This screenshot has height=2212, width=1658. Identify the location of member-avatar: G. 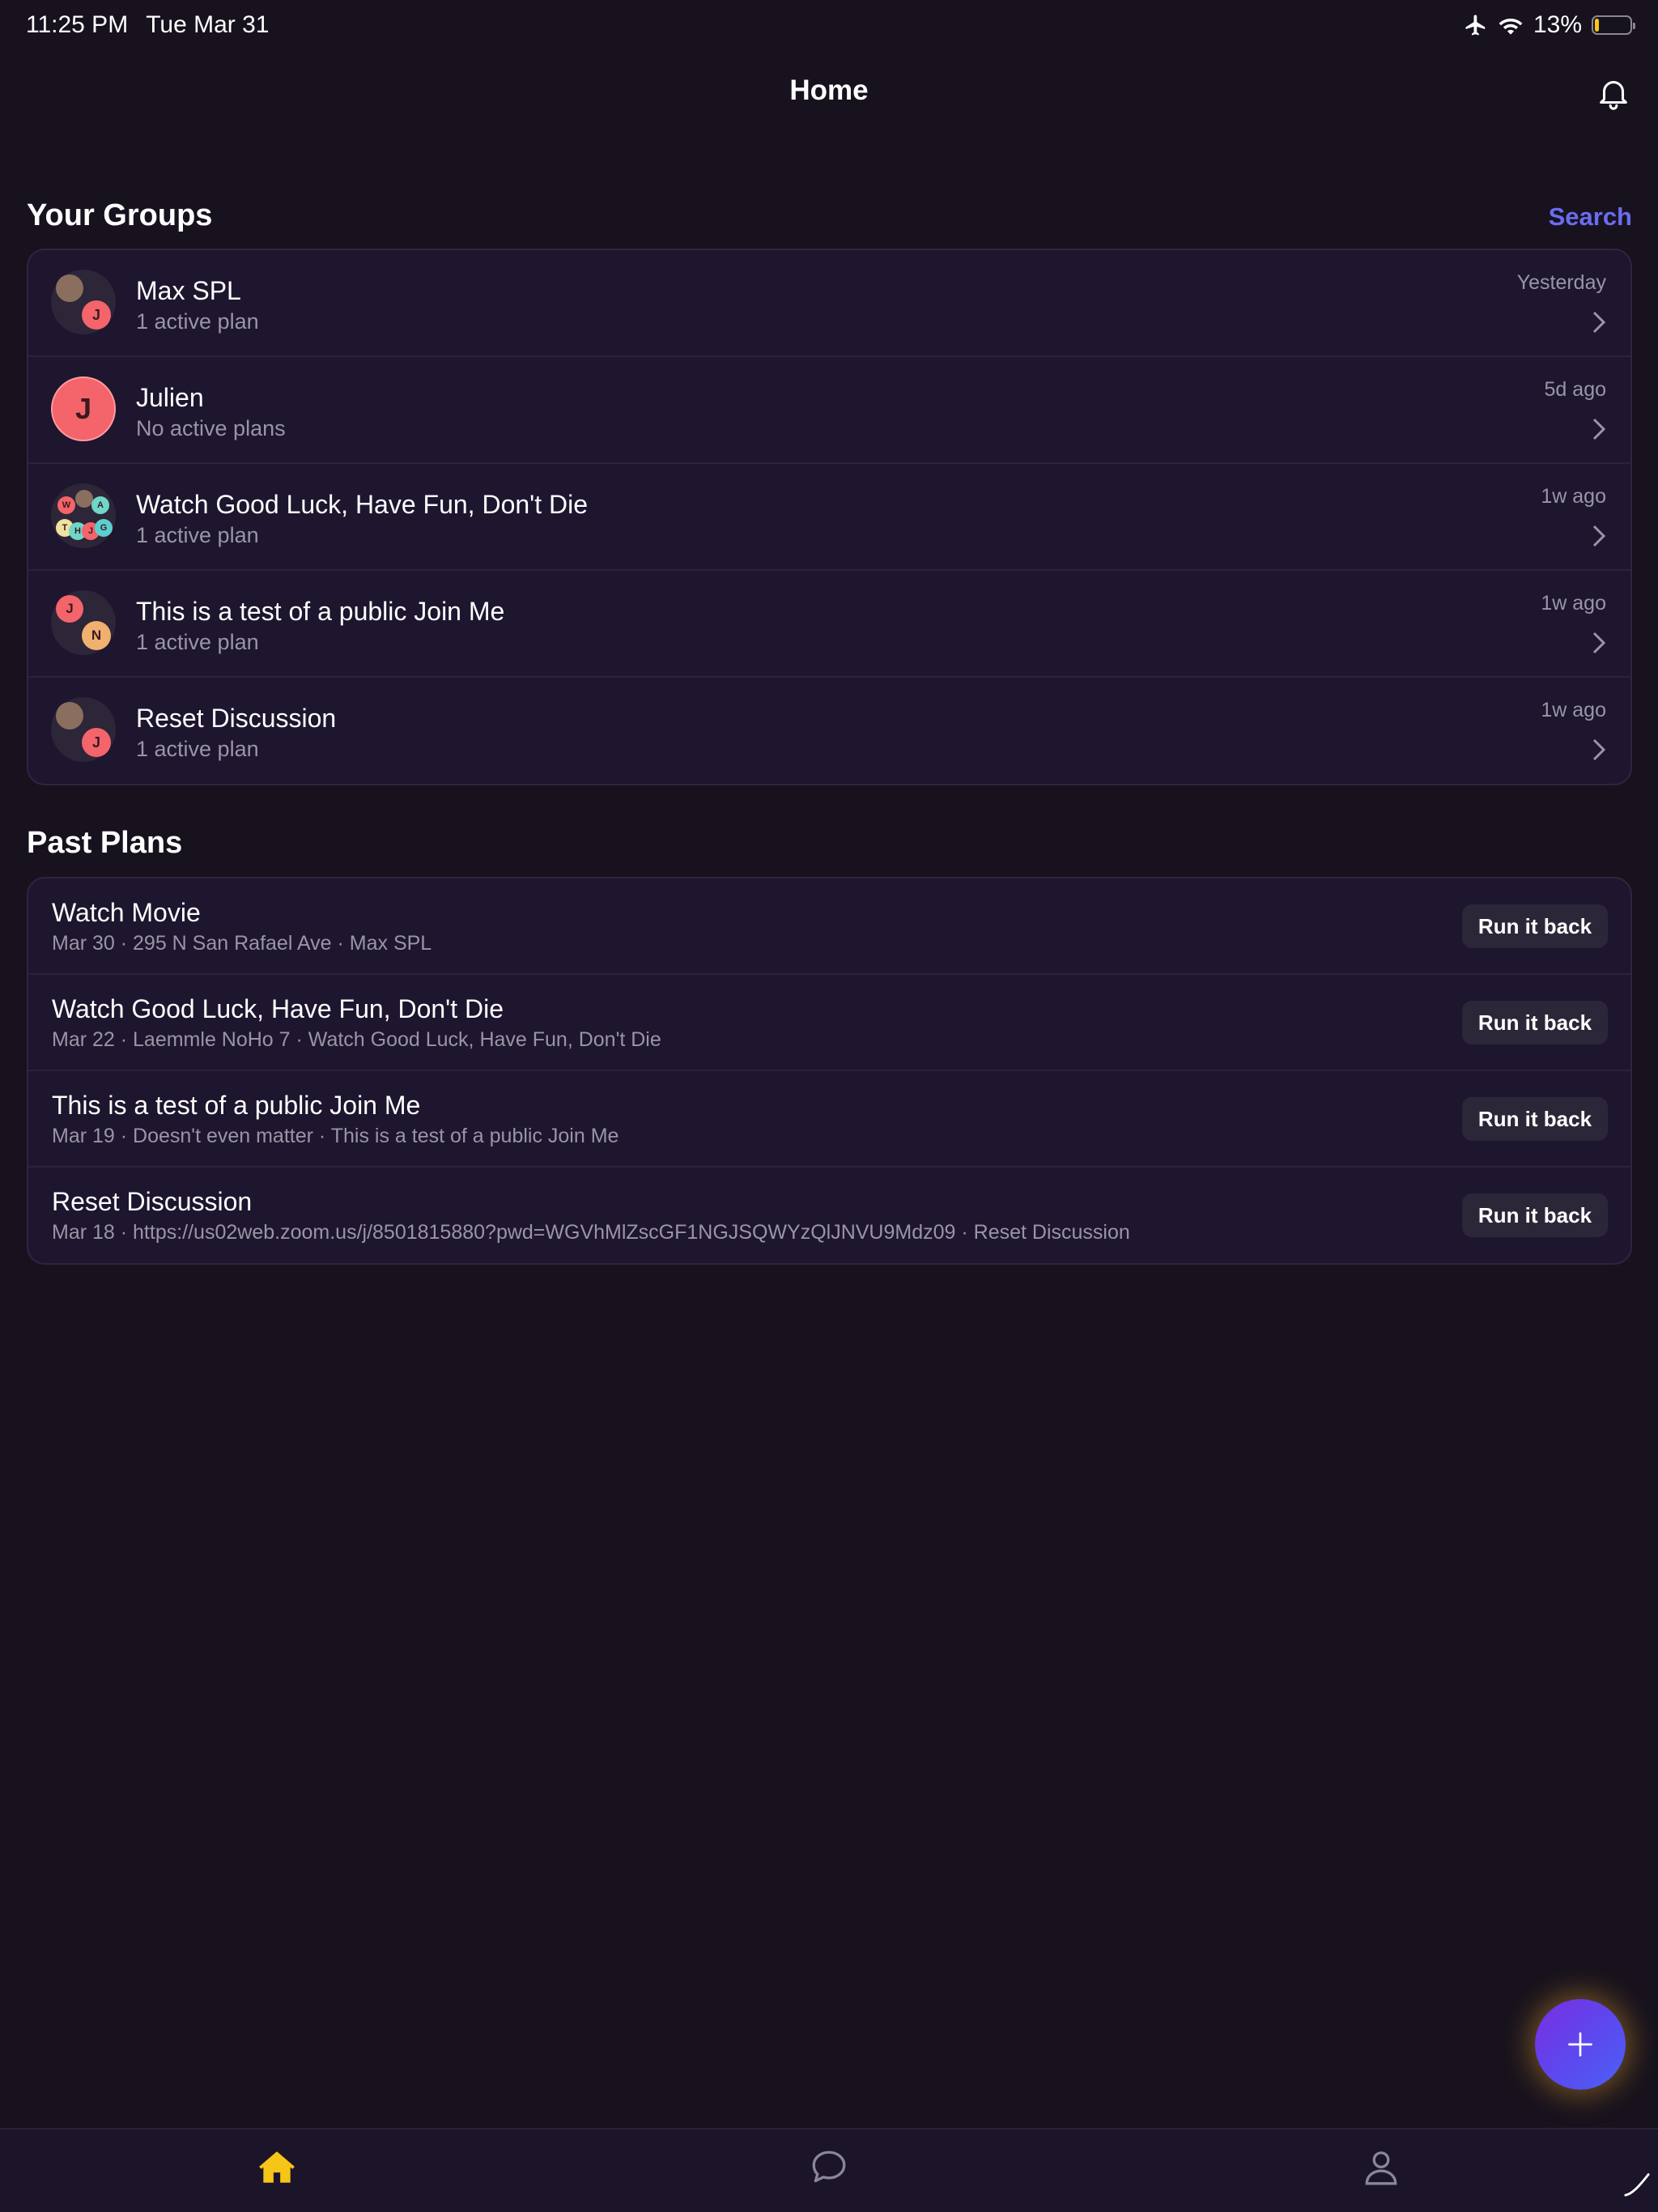
(104, 528).